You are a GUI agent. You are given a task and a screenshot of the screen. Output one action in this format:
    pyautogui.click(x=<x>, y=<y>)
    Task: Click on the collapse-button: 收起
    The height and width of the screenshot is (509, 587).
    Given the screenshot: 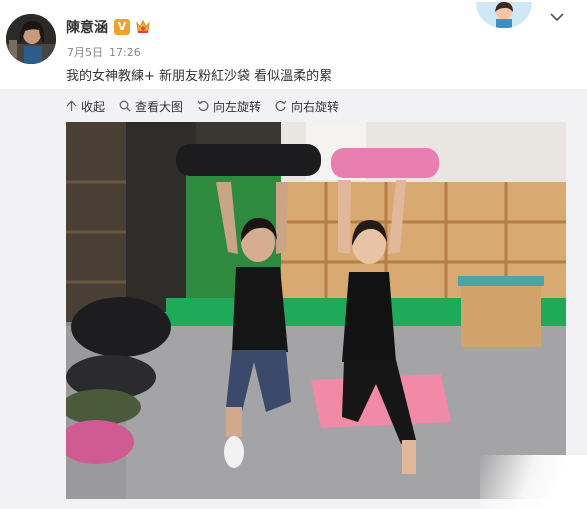 What is the action you would take?
    pyautogui.click(x=85, y=106)
    